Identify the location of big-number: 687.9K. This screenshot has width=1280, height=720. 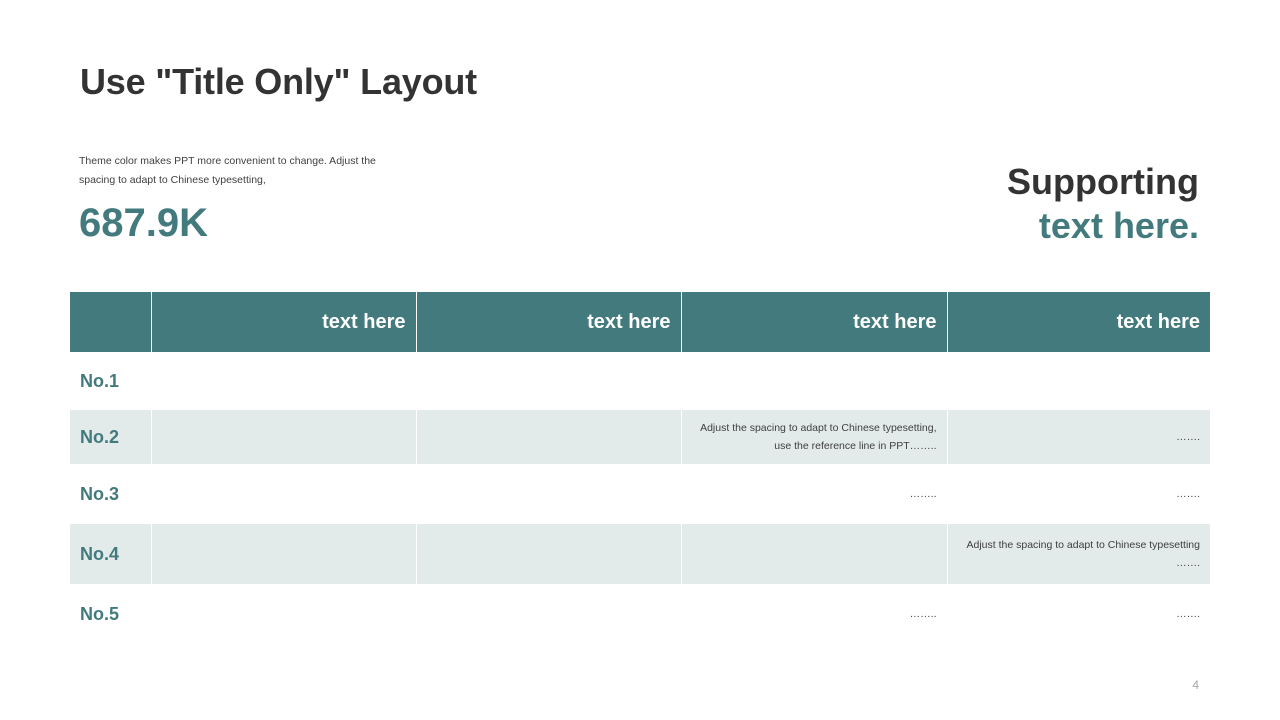
(143, 223).